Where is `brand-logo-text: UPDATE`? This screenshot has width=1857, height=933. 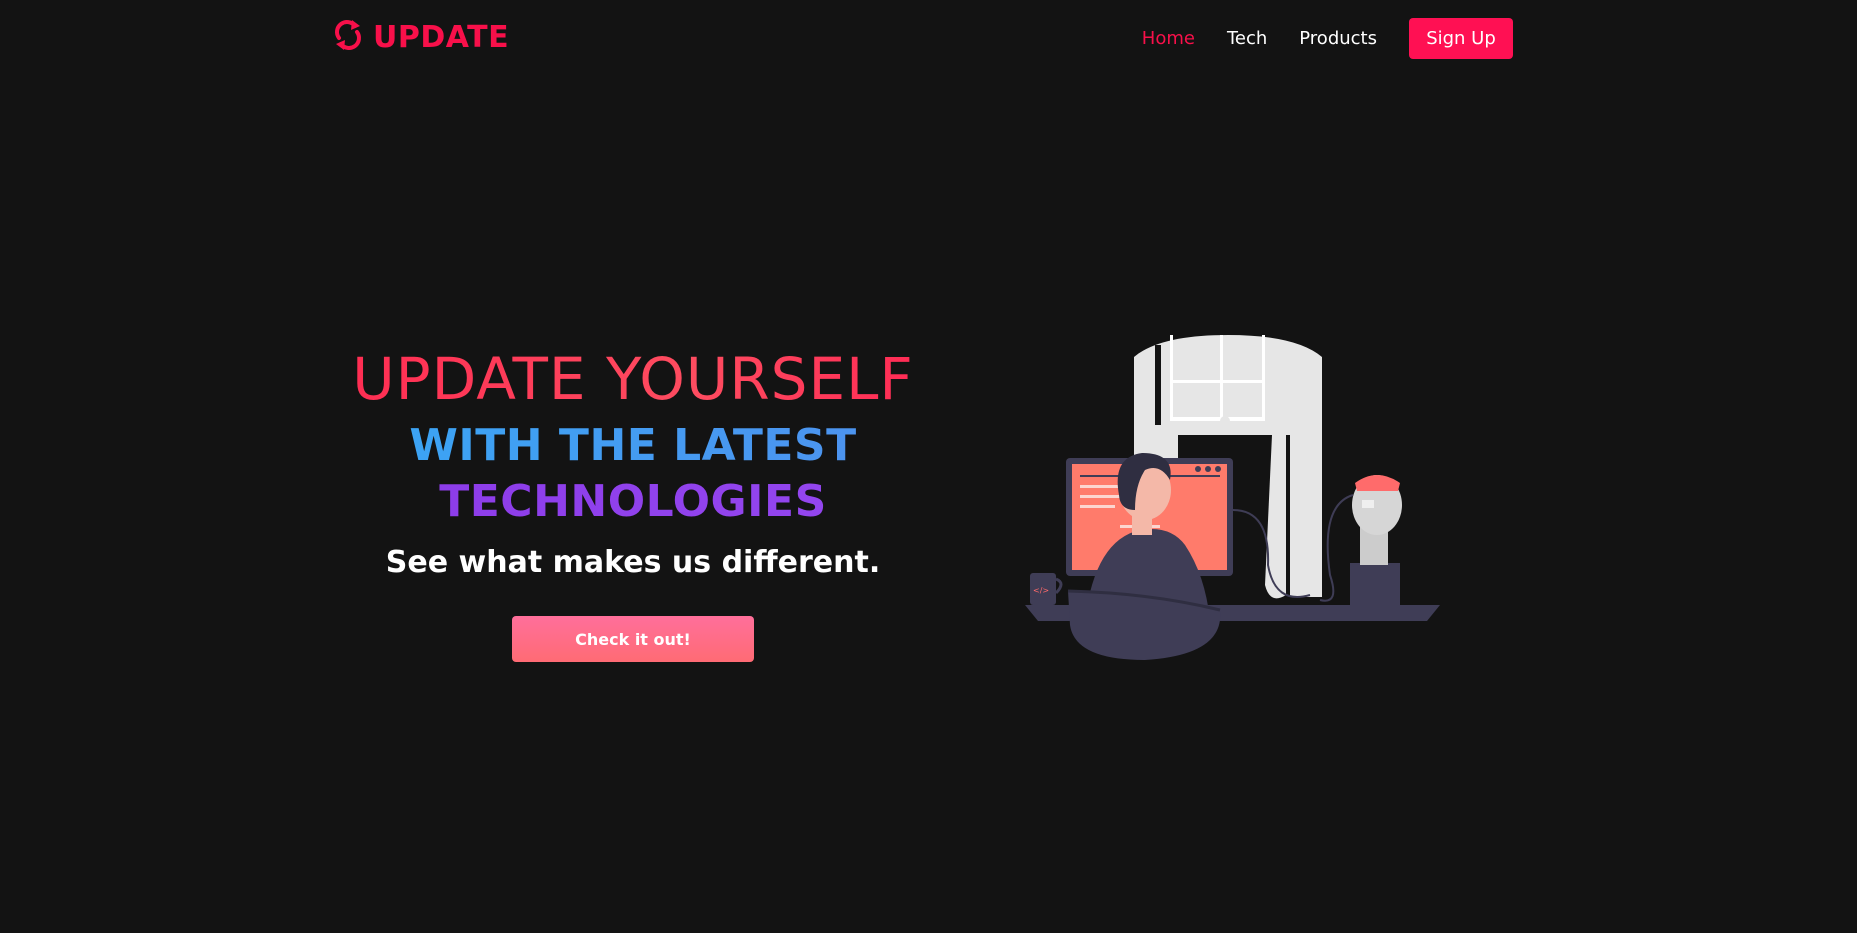
brand-logo-text: UPDATE is located at coordinates (441, 37).